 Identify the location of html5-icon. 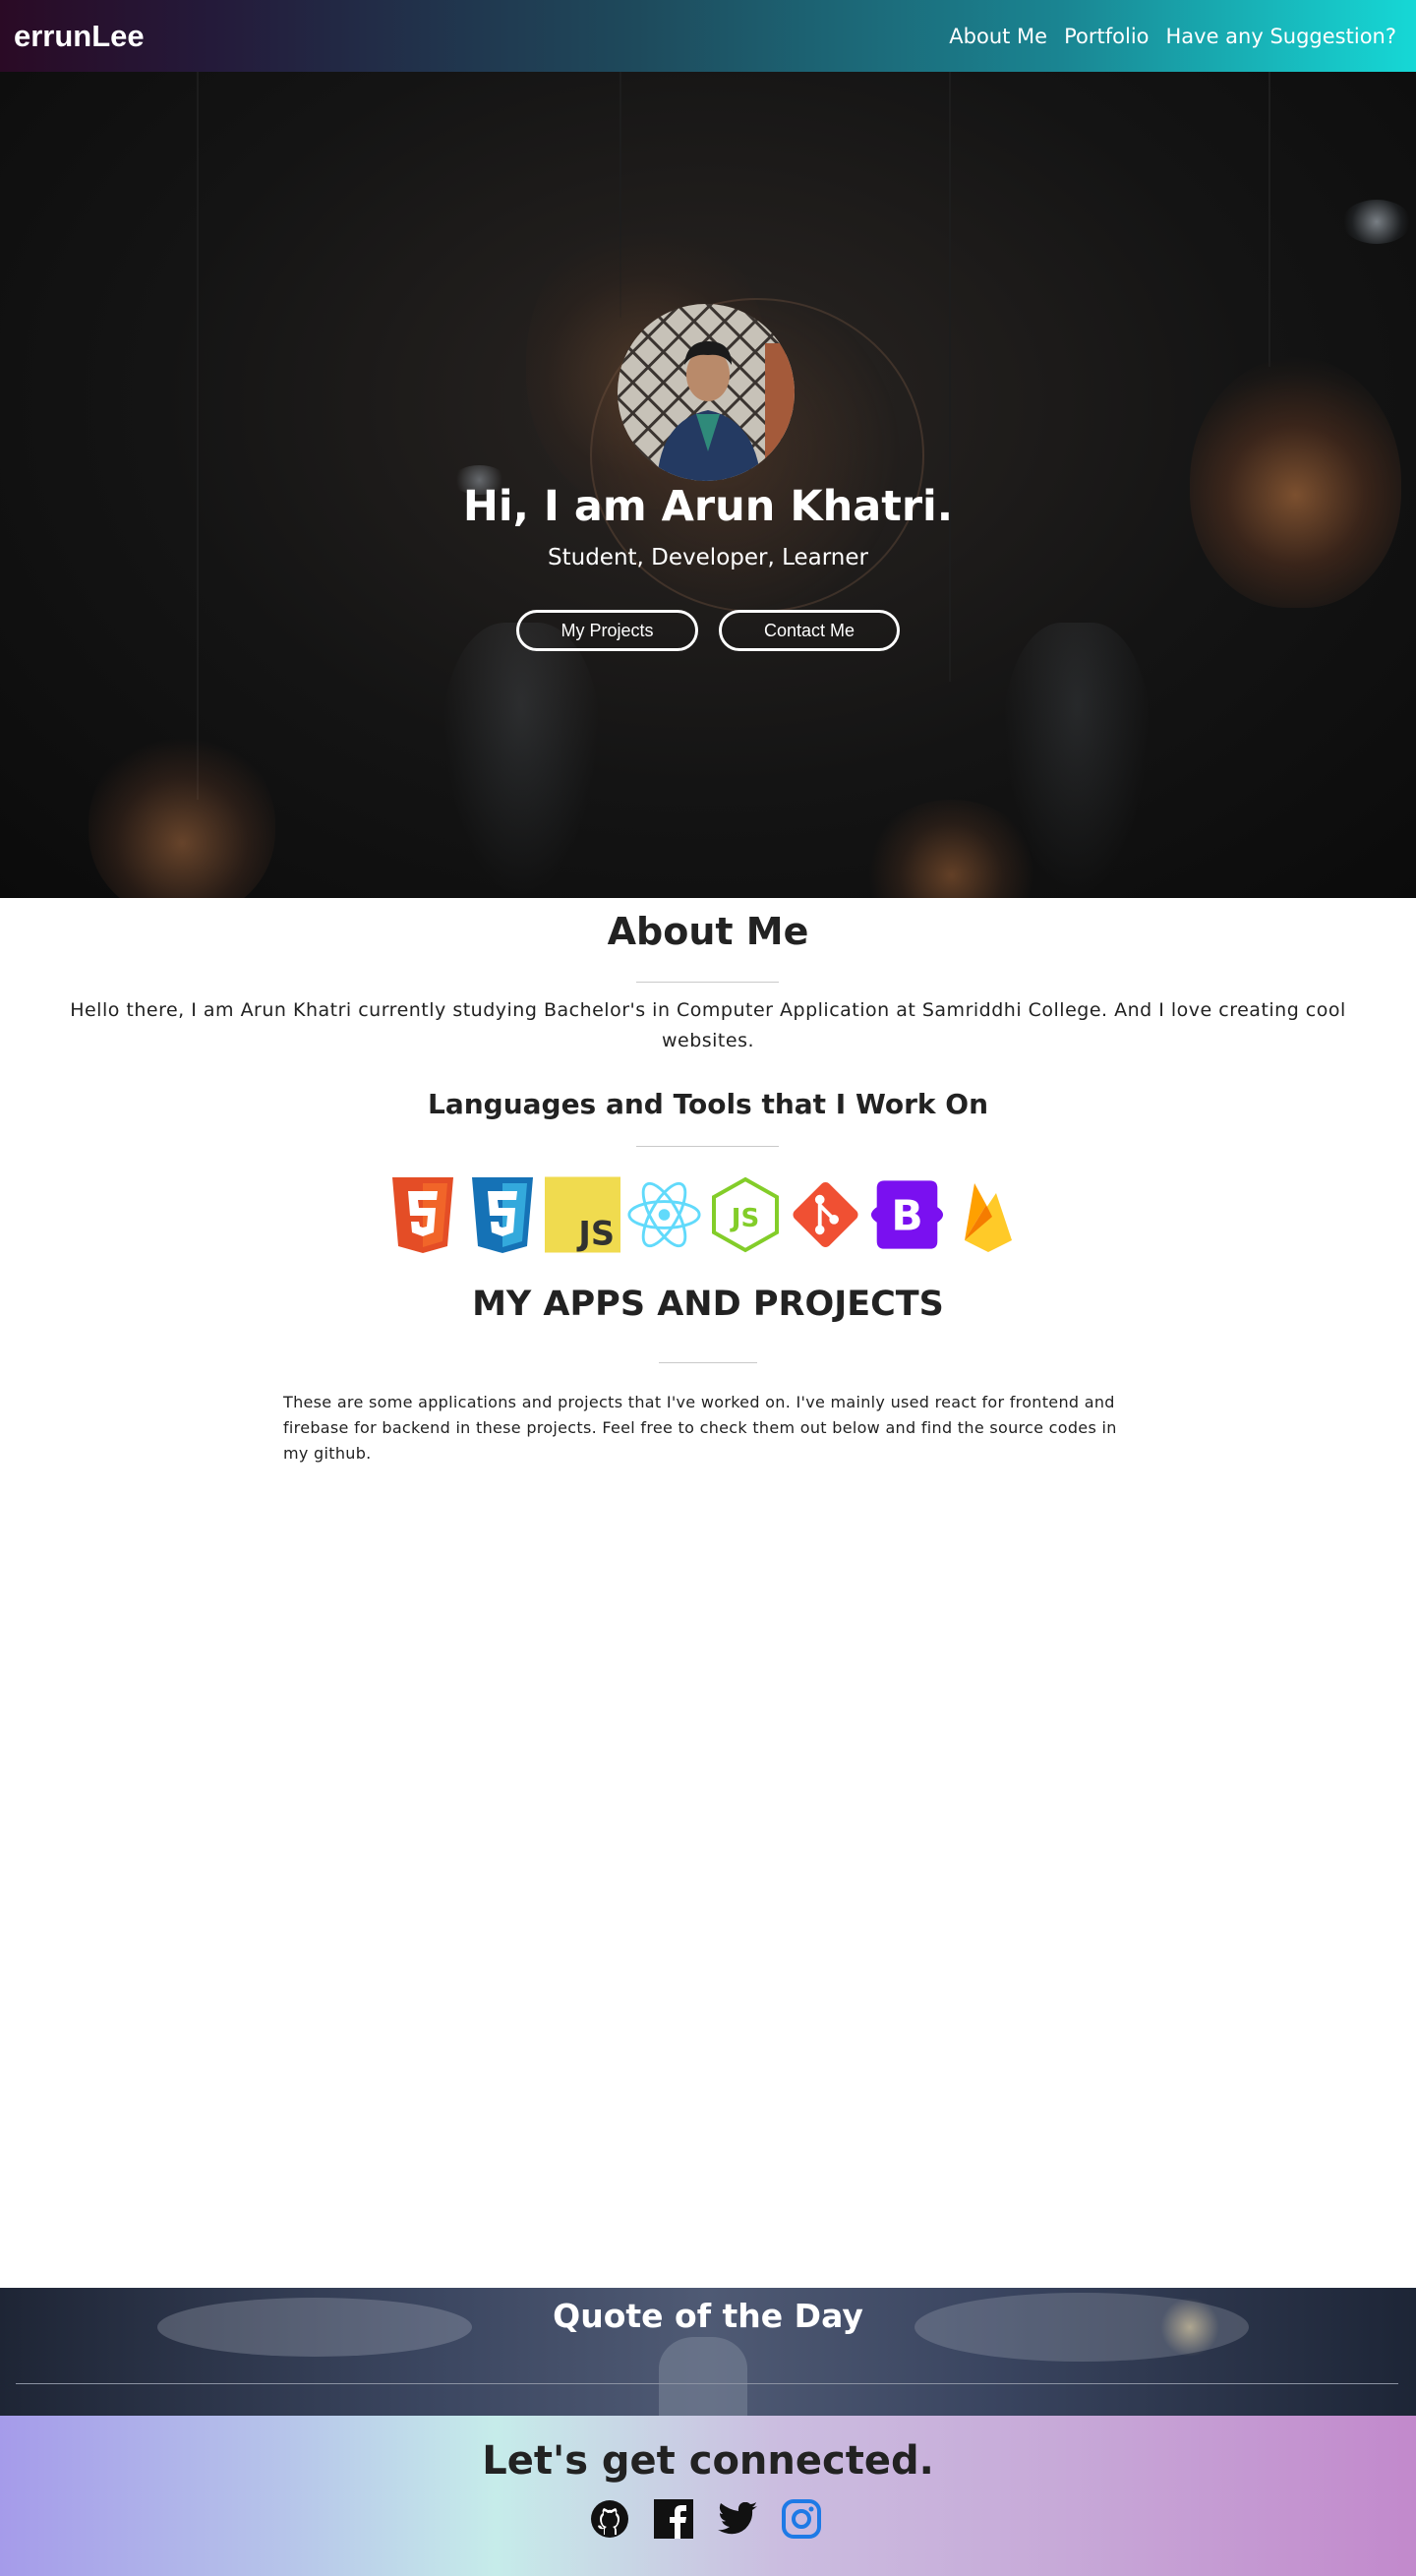
(422, 1214).